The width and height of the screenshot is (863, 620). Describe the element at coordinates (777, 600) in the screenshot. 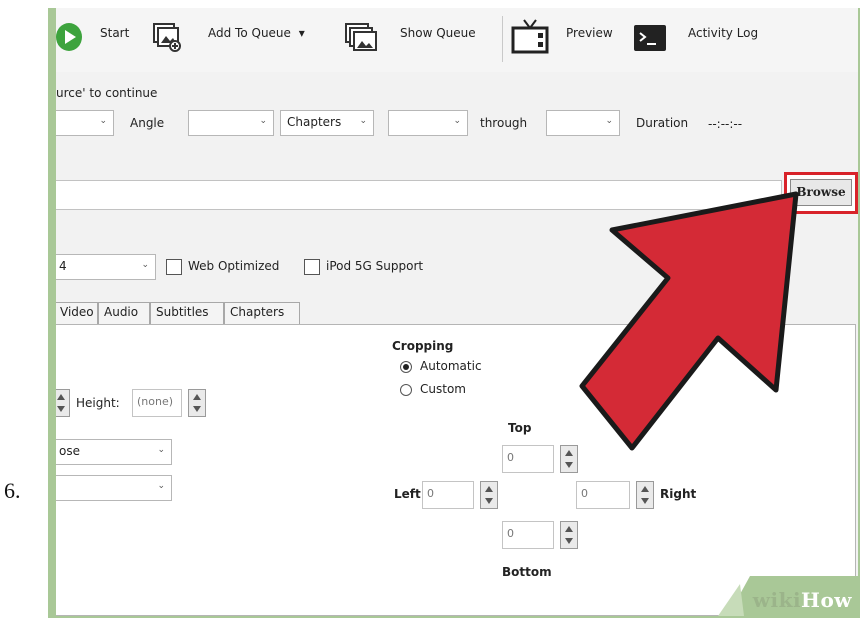

I see `wikihow-logo-wiki: wiki` at that location.